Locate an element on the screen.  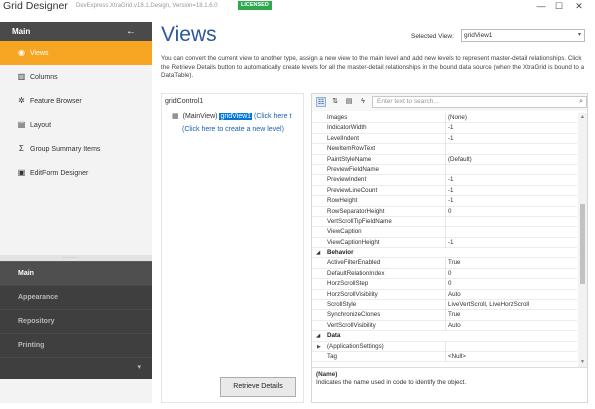
property-row: HorzScrollVisibility Auto is located at coordinates (444, 295).